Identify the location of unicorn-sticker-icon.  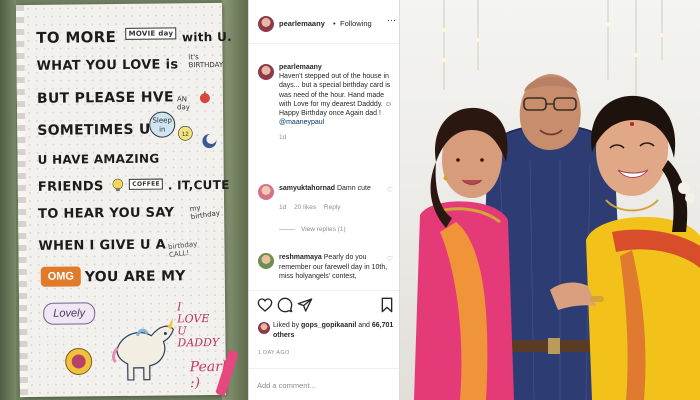
(143, 349).